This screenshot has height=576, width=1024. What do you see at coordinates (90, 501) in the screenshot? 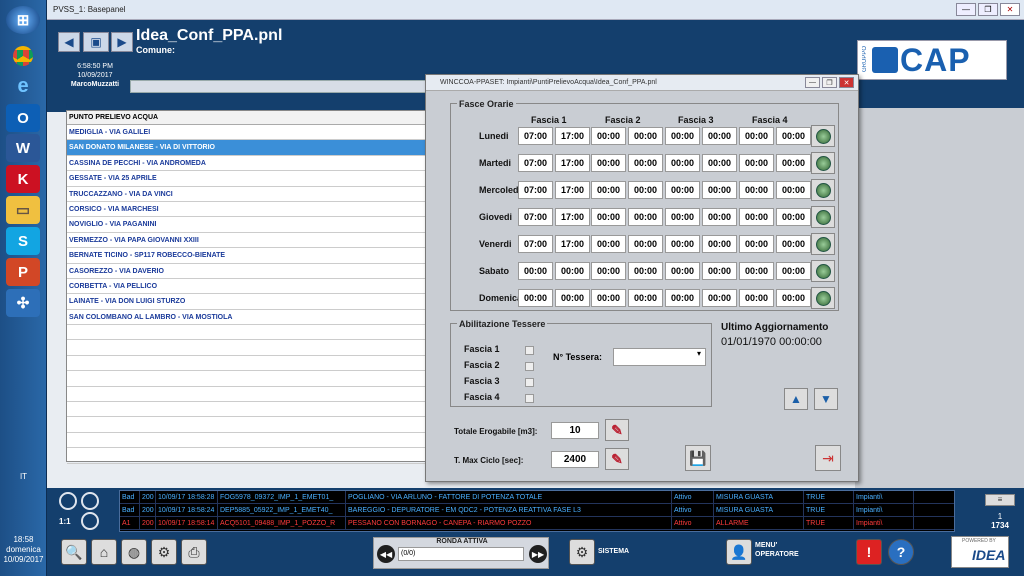
I see `zoom-out-icon` at bounding box center [90, 501].